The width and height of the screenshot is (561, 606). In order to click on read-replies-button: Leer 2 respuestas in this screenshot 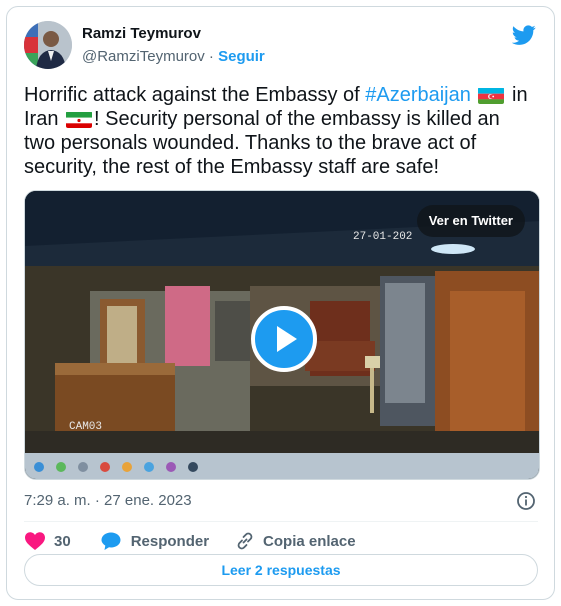, I will do `click(281, 570)`.